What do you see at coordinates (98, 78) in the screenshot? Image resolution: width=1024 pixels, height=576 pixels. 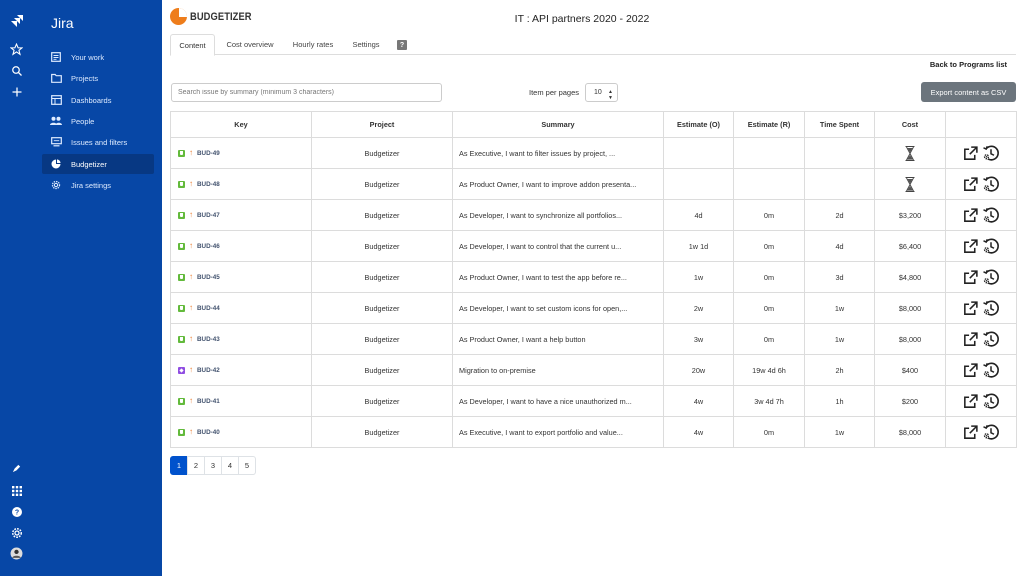 I see `sidebar-item-projects: Projects` at bounding box center [98, 78].